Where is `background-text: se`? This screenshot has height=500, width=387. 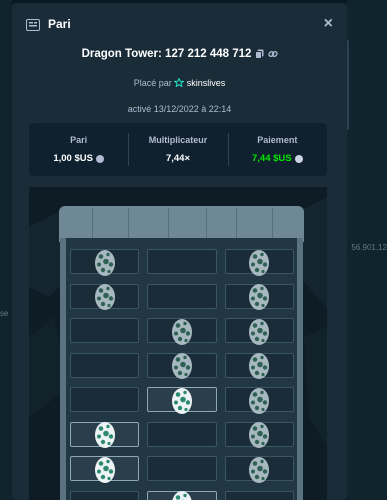
background-text: se is located at coordinates (4, 313).